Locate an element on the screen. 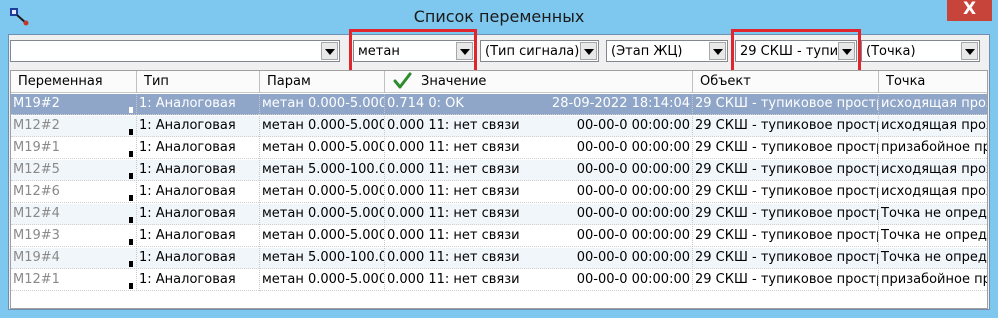 This screenshot has height=318, width=998. column-header-param: Парам is located at coordinates (322, 82).